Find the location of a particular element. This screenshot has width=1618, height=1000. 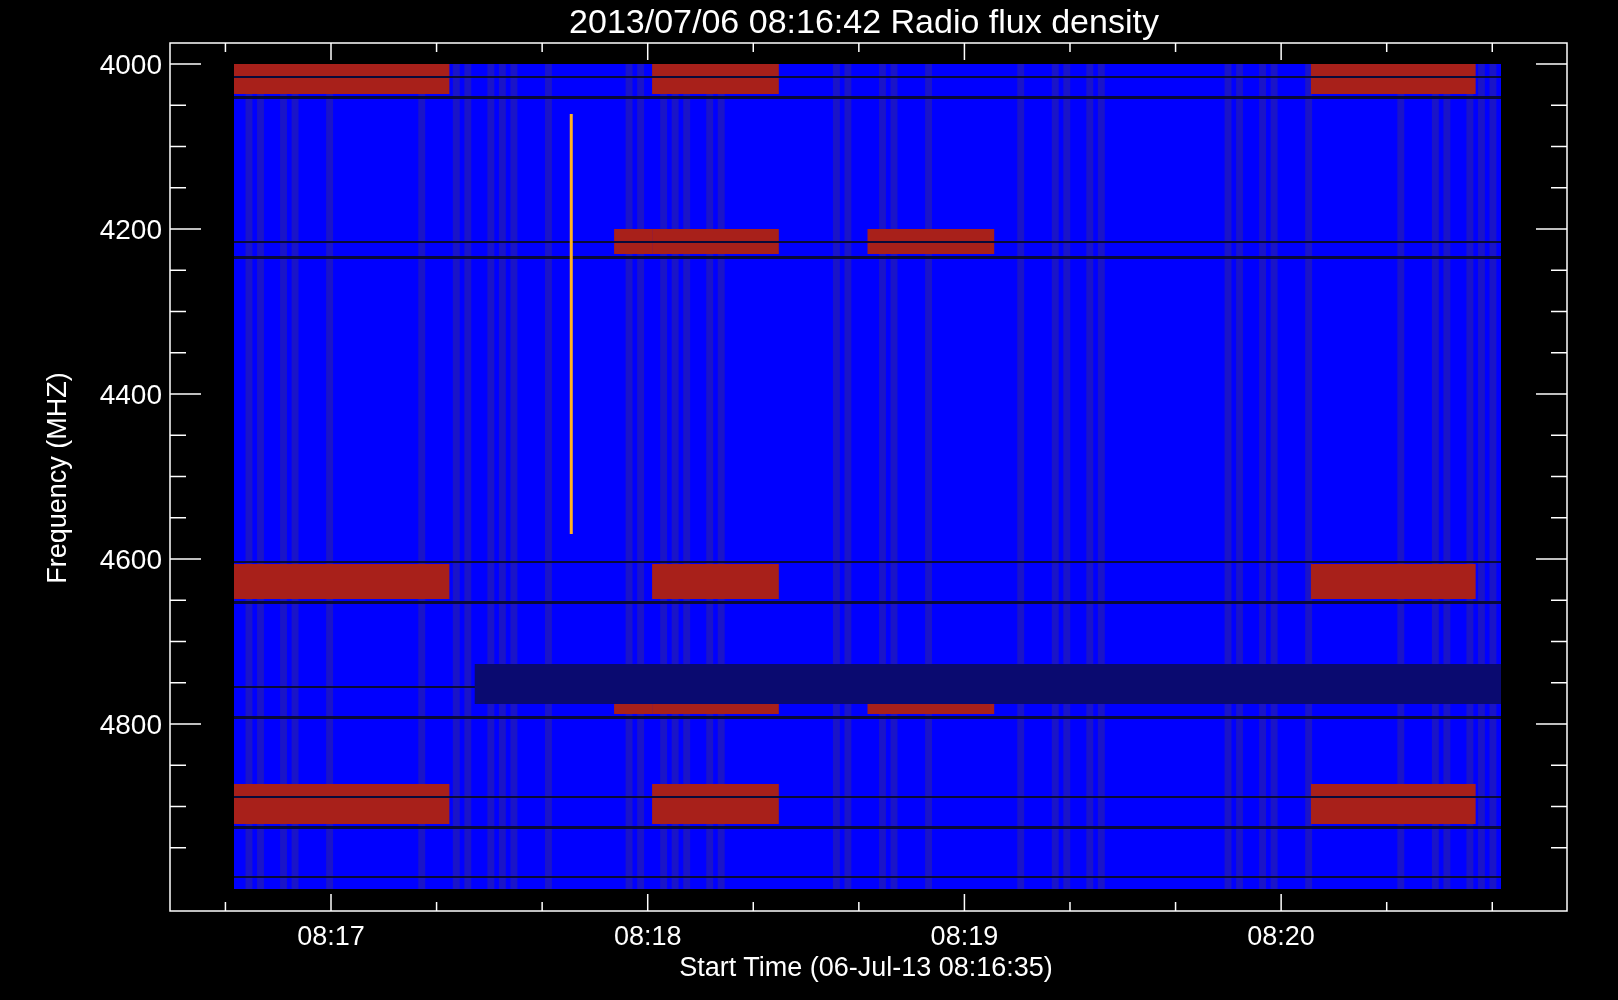

y-tick-label: 4400 is located at coordinates (130, 394).